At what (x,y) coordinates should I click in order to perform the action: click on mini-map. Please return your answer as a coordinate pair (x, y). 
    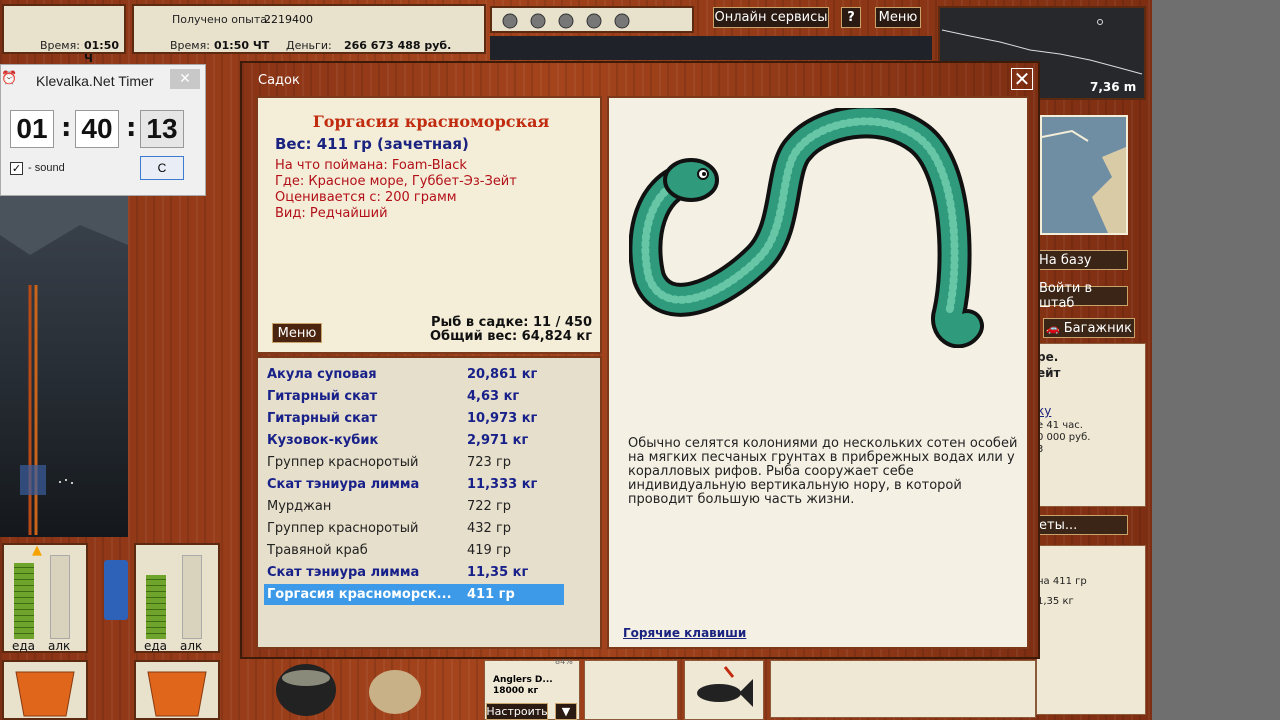
    Looking at the image, I should click on (1084, 175).